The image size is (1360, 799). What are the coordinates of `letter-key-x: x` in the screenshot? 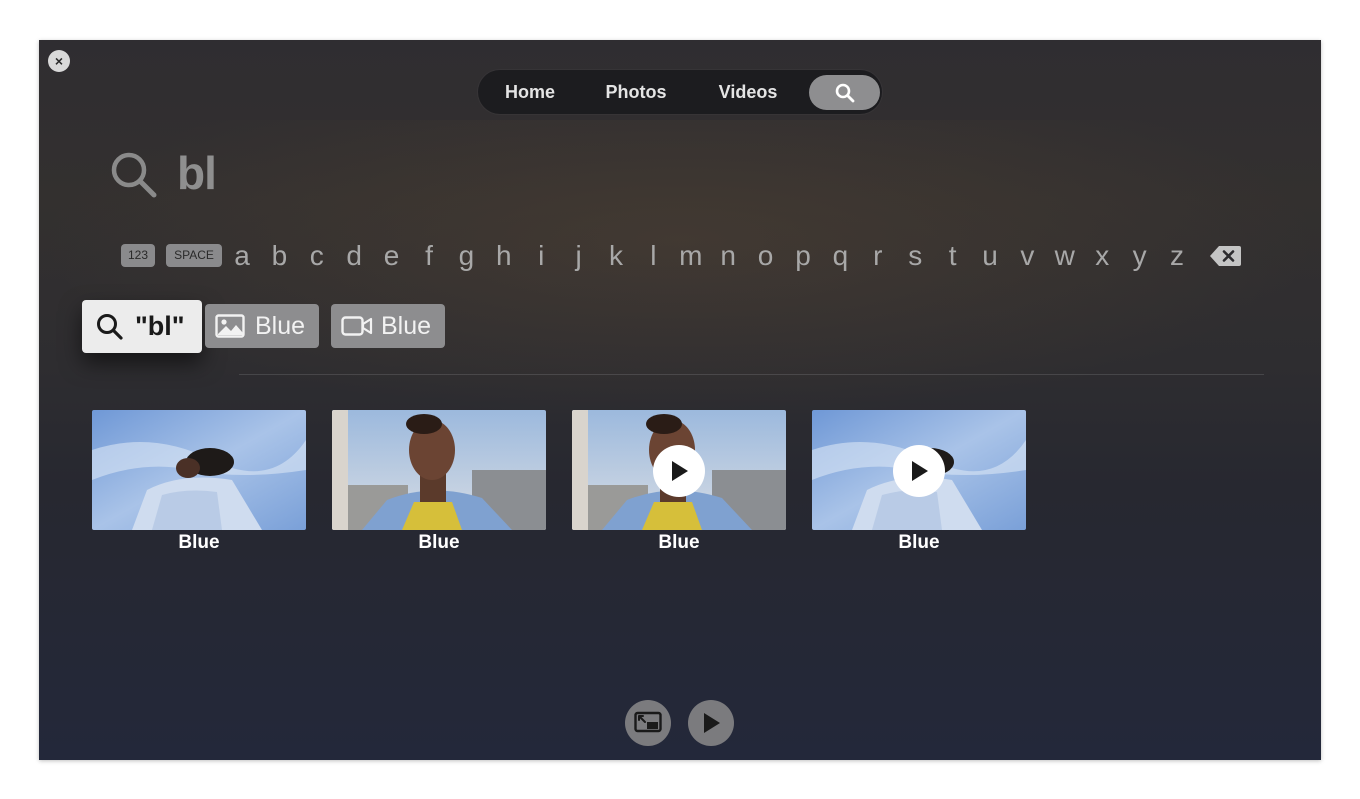 It's located at (1102, 256).